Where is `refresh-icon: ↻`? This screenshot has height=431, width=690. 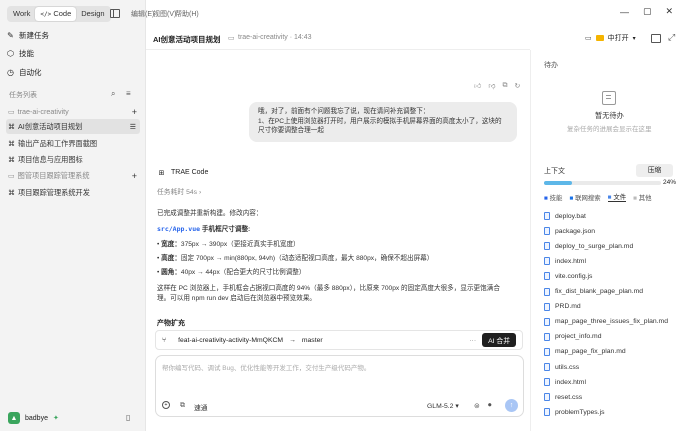
refresh-icon: ↻ is located at coordinates (517, 86).